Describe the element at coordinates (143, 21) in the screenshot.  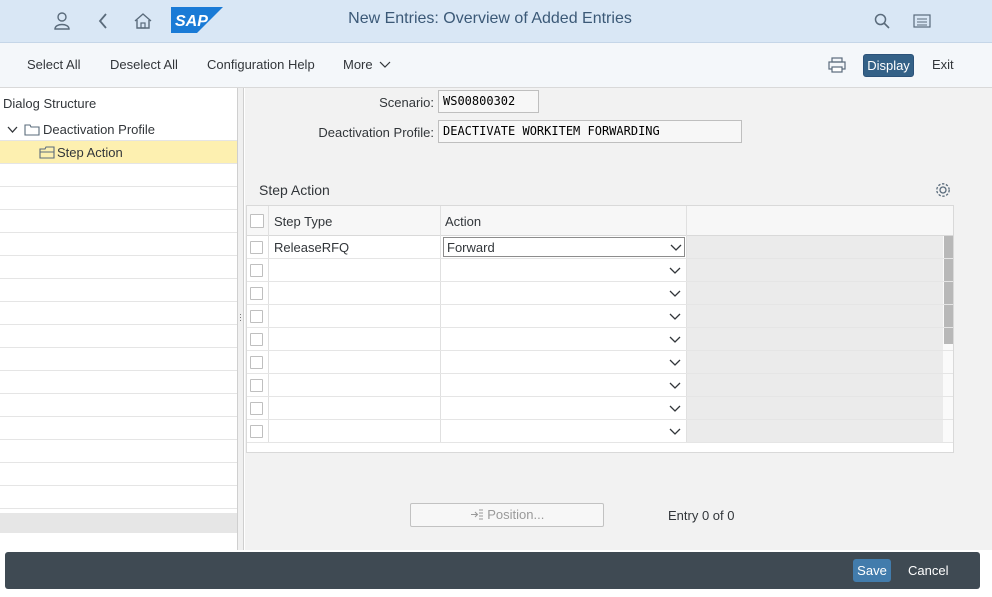
I see `home-icon` at that location.